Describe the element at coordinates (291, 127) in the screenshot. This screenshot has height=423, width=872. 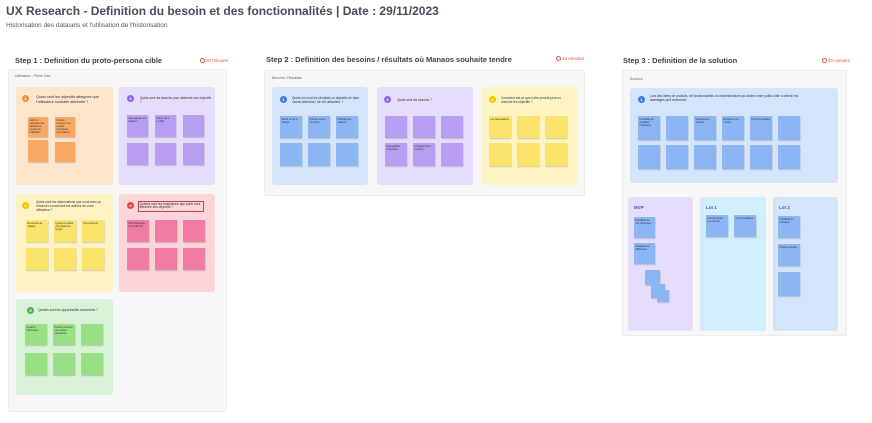
I see `sticky-note: Savoir ce qui a changé` at that location.